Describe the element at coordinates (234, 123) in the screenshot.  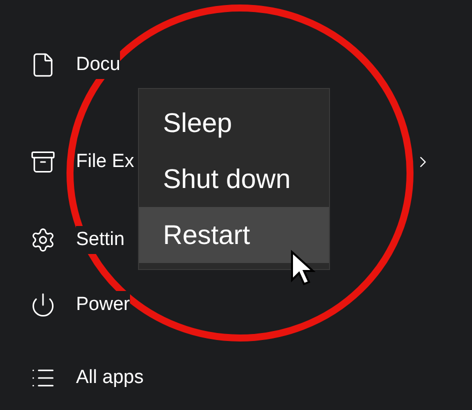
I see `power-menu-item: Sleep` at that location.